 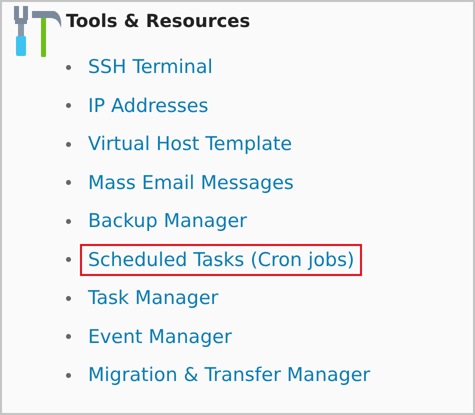 What do you see at coordinates (158, 21) in the screenshot?
I see `section-title: Tools & Resources` at bounding box center [158, 21].